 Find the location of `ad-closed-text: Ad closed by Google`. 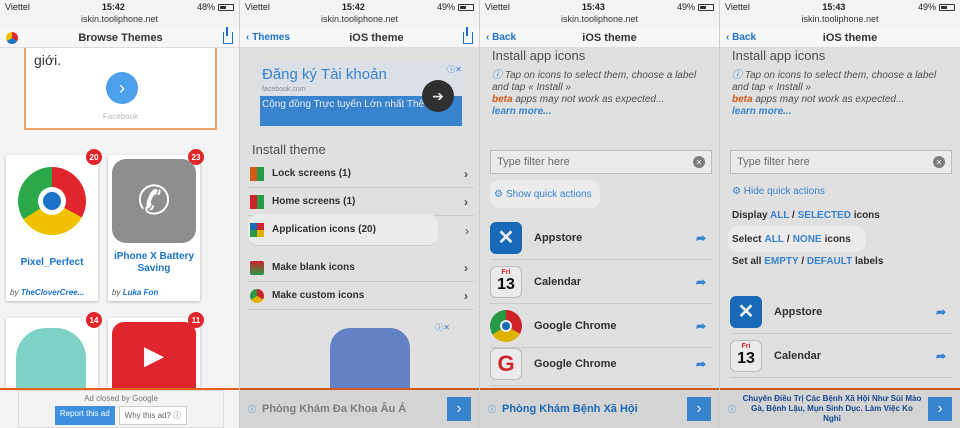

ad-closed-text: Ad closed by Google is located at coordinates (121, 398).